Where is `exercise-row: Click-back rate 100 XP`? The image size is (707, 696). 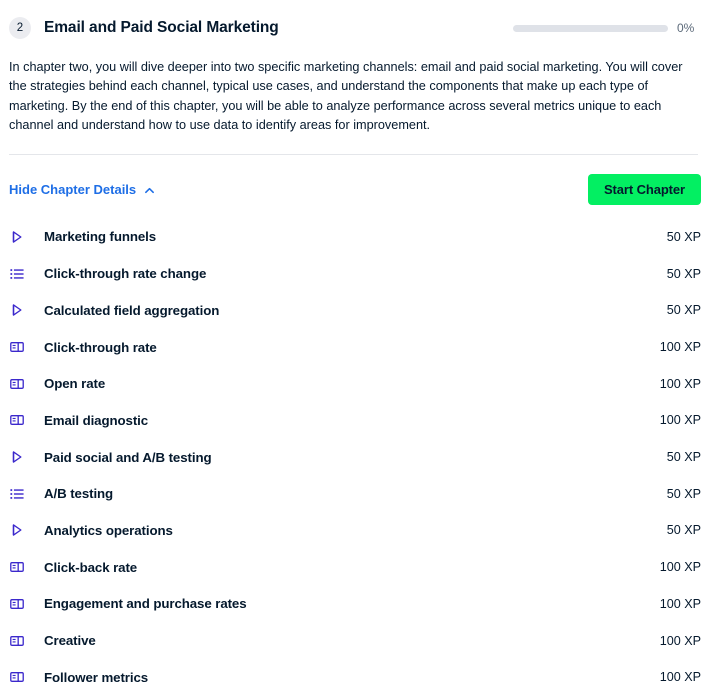
exercise-row: Click-back rate 100 XP is located at coordinates (355, 567).